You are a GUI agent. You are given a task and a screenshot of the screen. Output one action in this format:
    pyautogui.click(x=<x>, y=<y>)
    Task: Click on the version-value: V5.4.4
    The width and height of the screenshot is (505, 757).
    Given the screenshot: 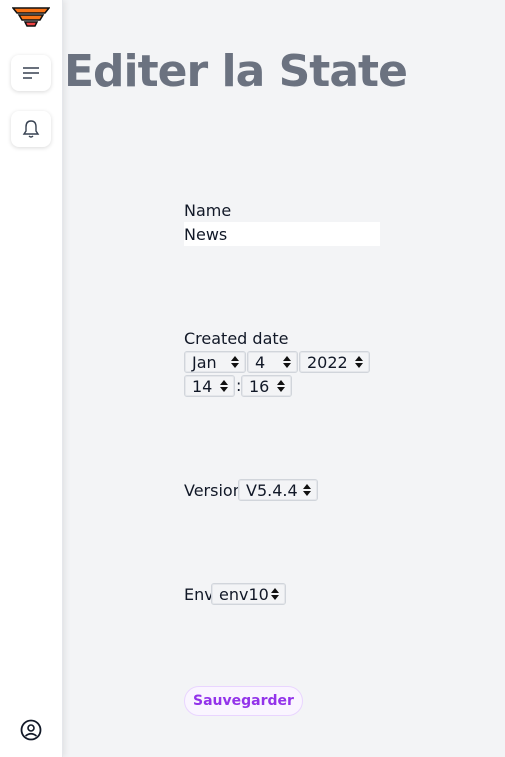 What is the action you would take?
    pyautogui.click(x=272, y=490)
    